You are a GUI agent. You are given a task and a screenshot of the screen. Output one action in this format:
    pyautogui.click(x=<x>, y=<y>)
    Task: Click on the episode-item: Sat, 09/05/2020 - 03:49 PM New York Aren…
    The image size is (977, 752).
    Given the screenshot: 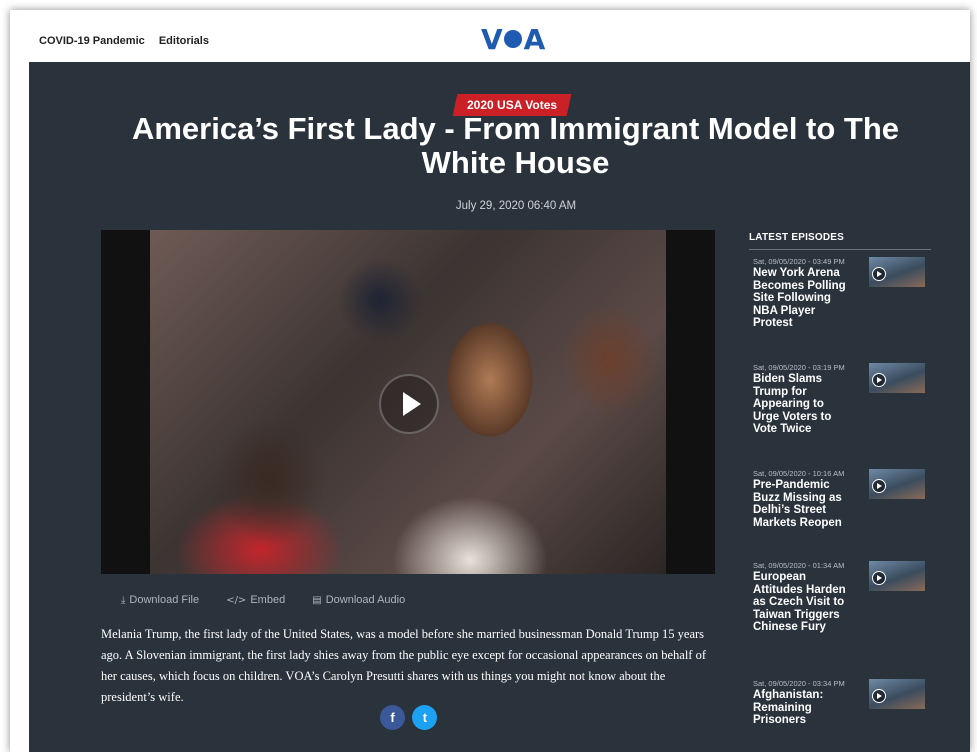 What is the action you would take?
    pyautogui.click(x=842, y=293)
    